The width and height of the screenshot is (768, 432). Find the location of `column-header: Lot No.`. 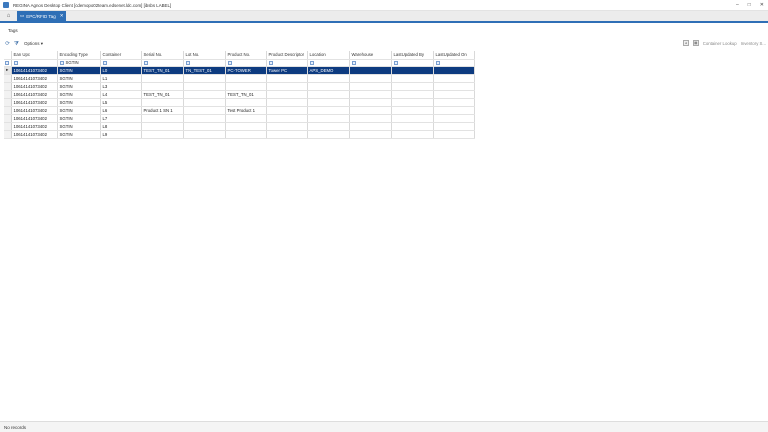

column-header: Lot No. is located at coordinates (204, 55).